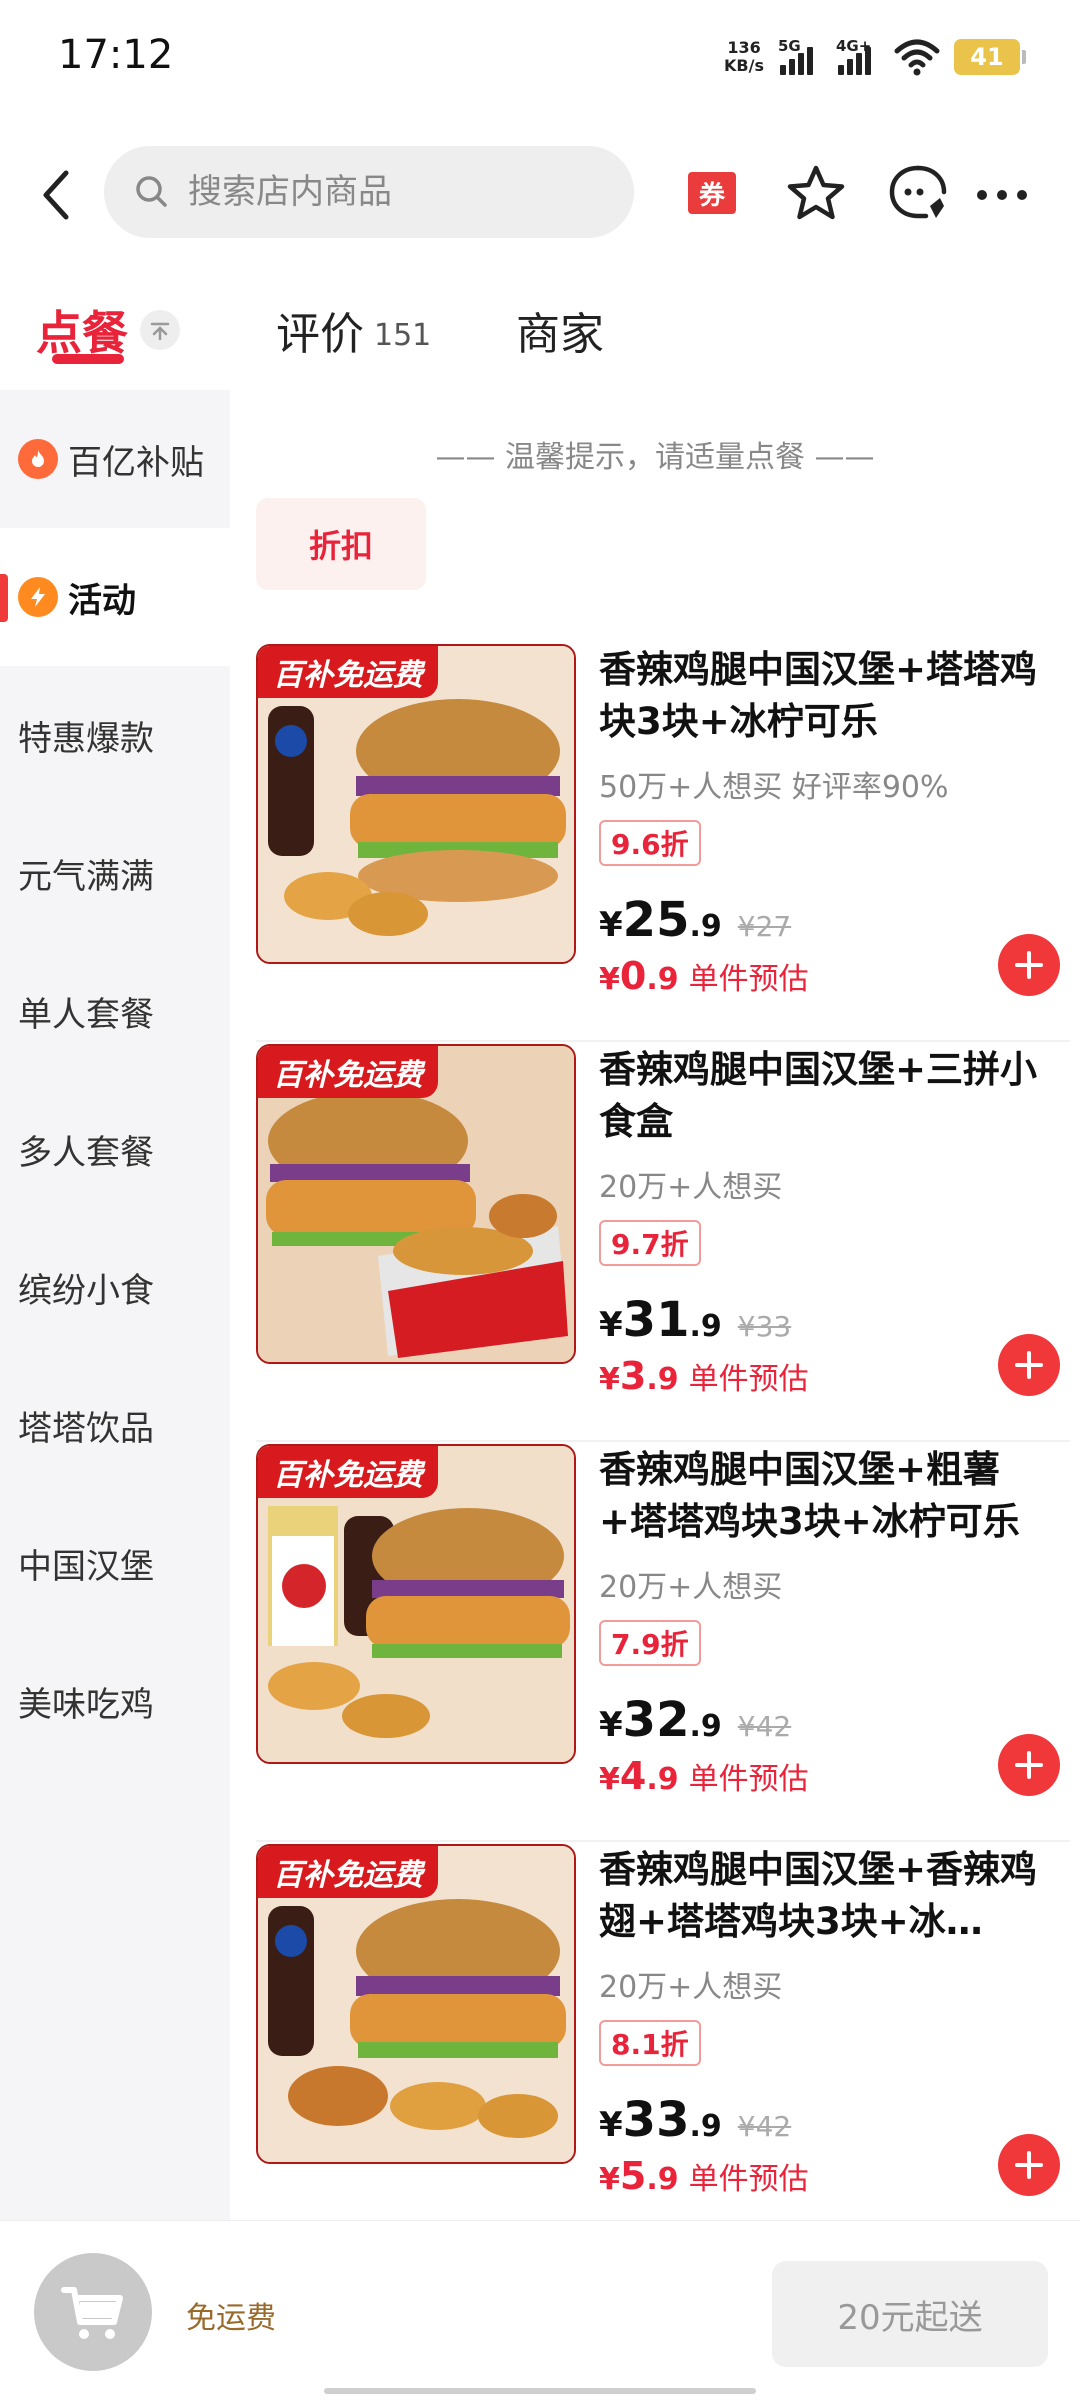 This screenshot has width=1080, height=2400. What do you see at coordinates (540, 2310) in the screenshot?
I see `checkout-bar: 免运费 20元起送` at bounding box center [540, 2310].